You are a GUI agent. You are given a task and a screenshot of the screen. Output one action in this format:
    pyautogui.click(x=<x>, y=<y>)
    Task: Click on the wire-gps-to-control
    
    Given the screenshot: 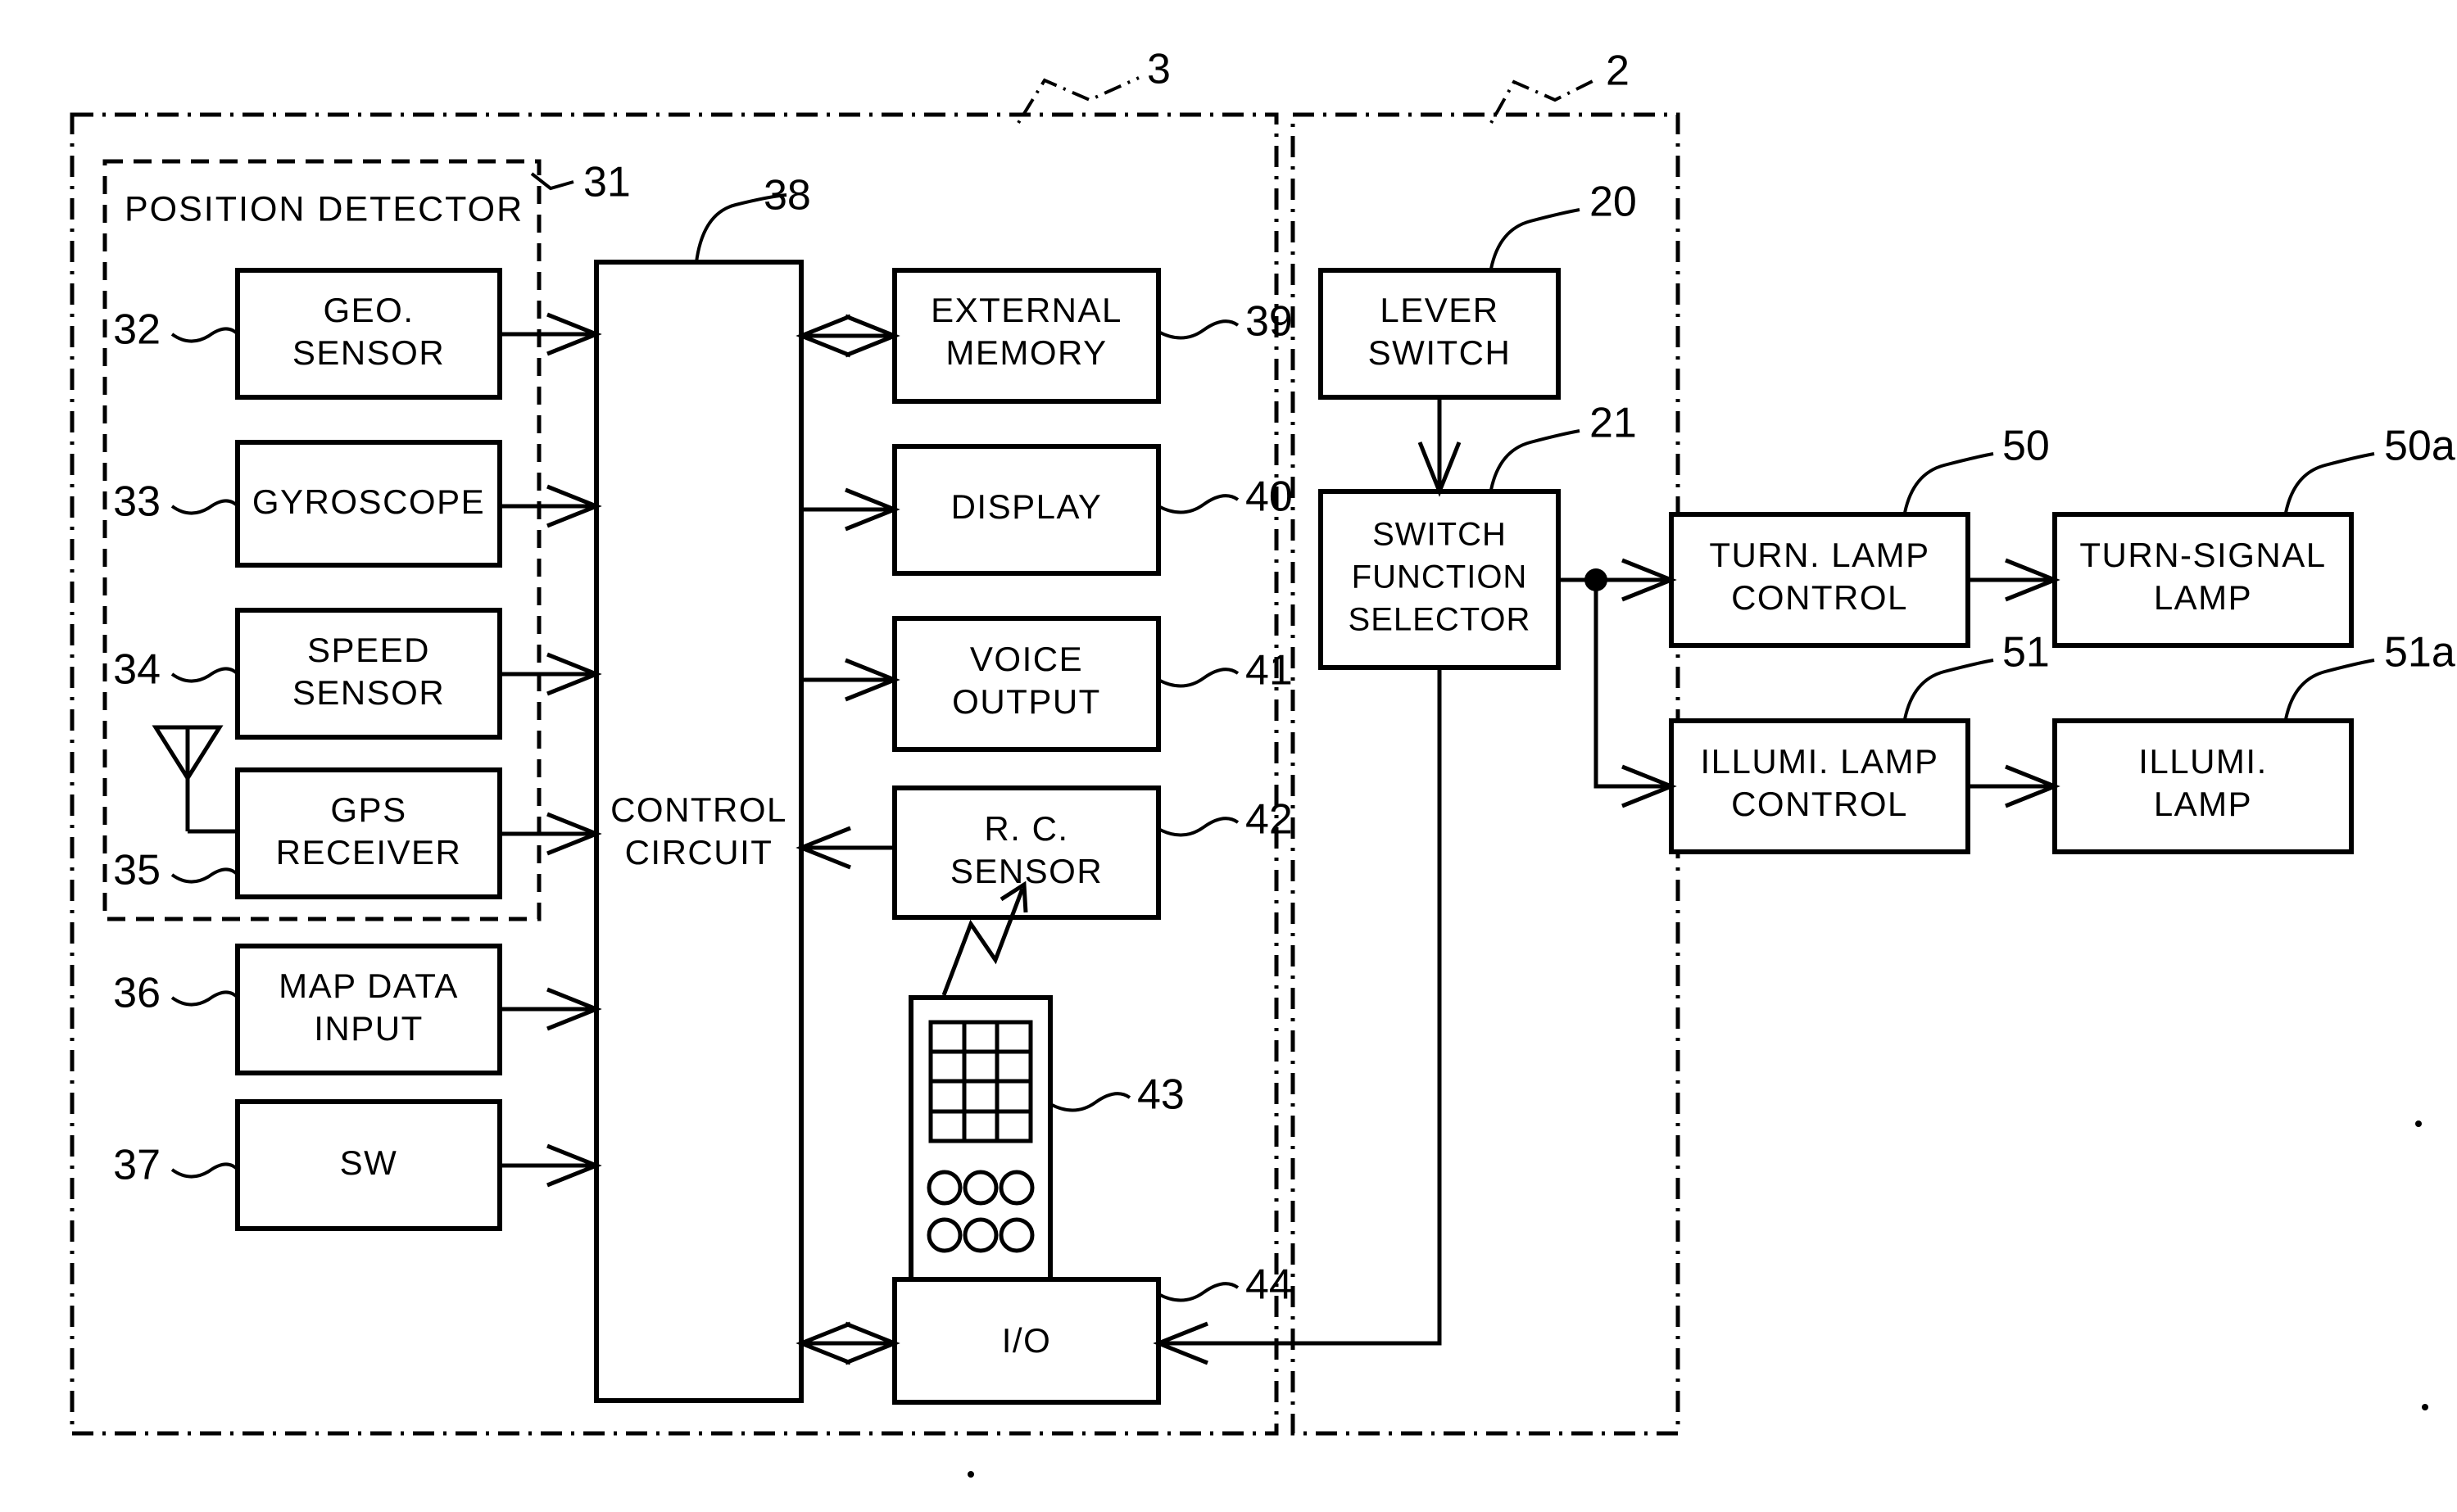 What is the action you would take?
    pyautogui.click(x=551, y=834)
    